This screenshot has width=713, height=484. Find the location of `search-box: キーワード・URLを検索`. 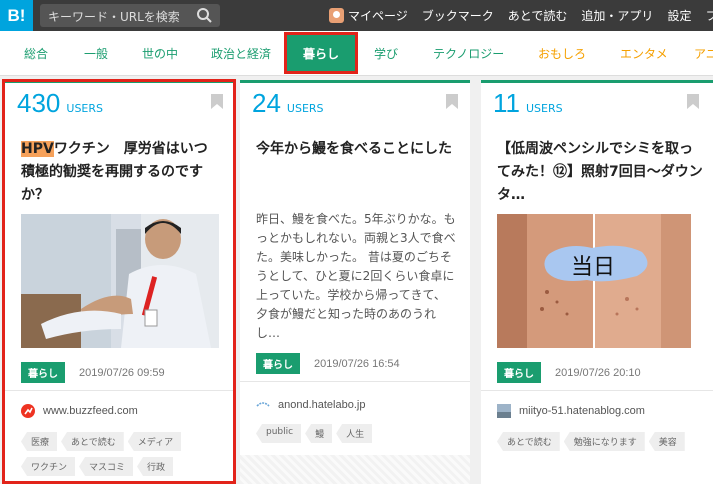

search-box: キーワード・URLを検索 is located at coordinates (130, 15).